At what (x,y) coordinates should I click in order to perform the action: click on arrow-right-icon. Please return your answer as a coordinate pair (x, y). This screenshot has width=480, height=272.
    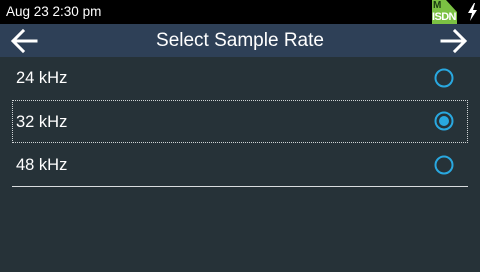
    Looking at the image, I should click on (454, 41).